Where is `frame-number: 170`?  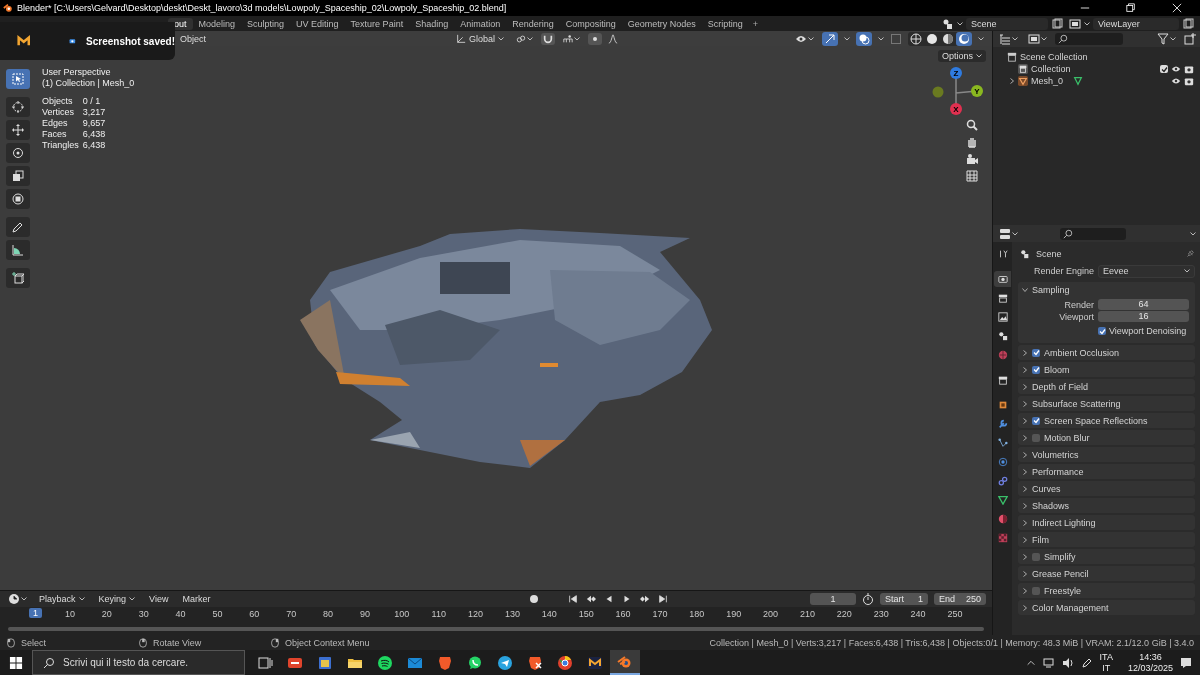
frame-number: 170 is located at coordinates (660, 614).